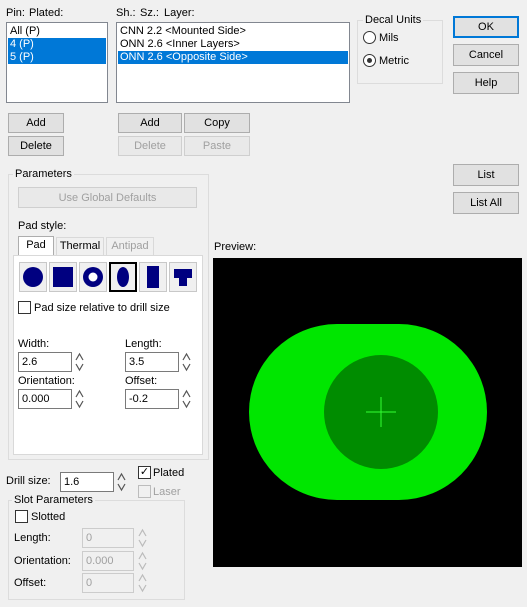 This screenshot has width=527, height=607. Describe the element at coordinates (48, 517) in the screenshot. I see `slotted-label: Slotted` at that location.